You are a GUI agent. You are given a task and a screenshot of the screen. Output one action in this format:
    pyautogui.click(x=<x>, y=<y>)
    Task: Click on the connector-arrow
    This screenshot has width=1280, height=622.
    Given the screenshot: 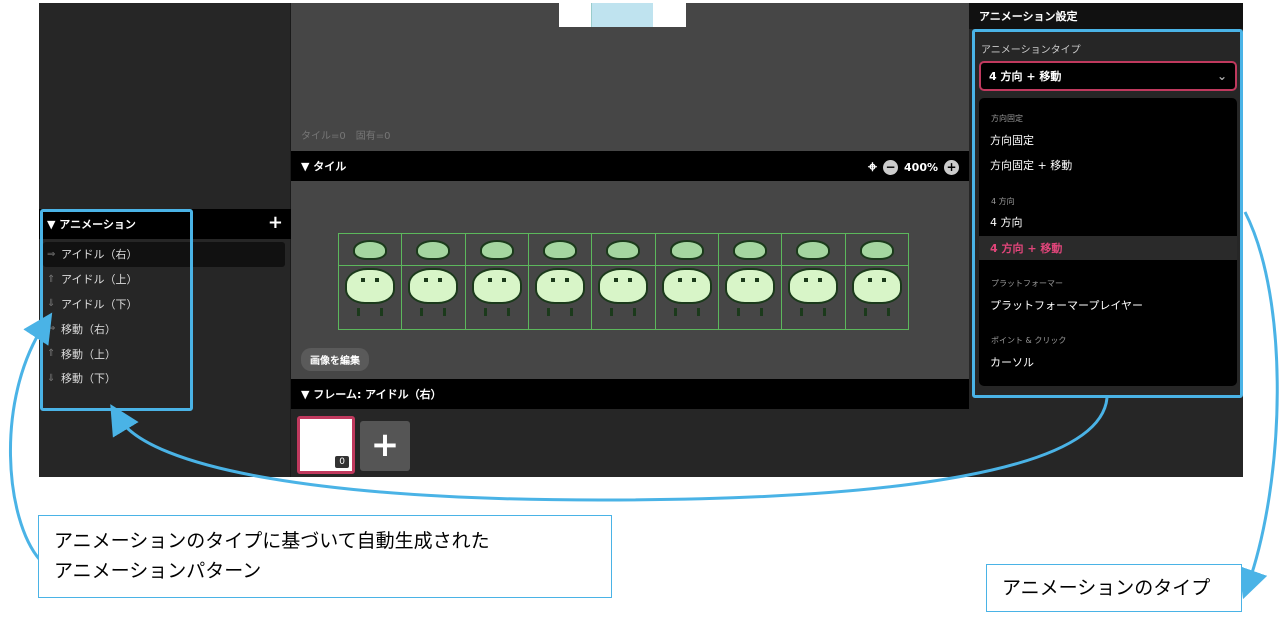 What is the action you would take?
    pyautogui.click(x=609, y=449)
    